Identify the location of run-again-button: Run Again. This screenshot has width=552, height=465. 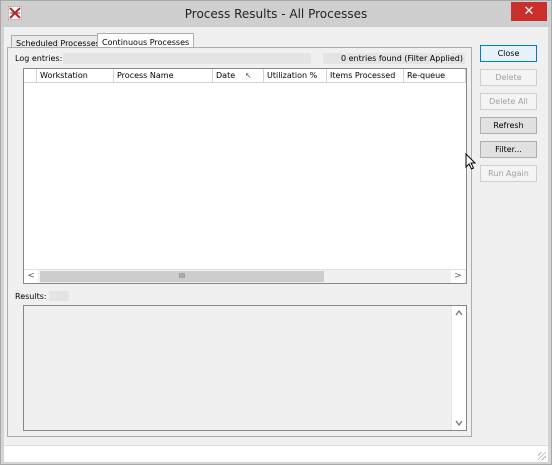
(508, 173).